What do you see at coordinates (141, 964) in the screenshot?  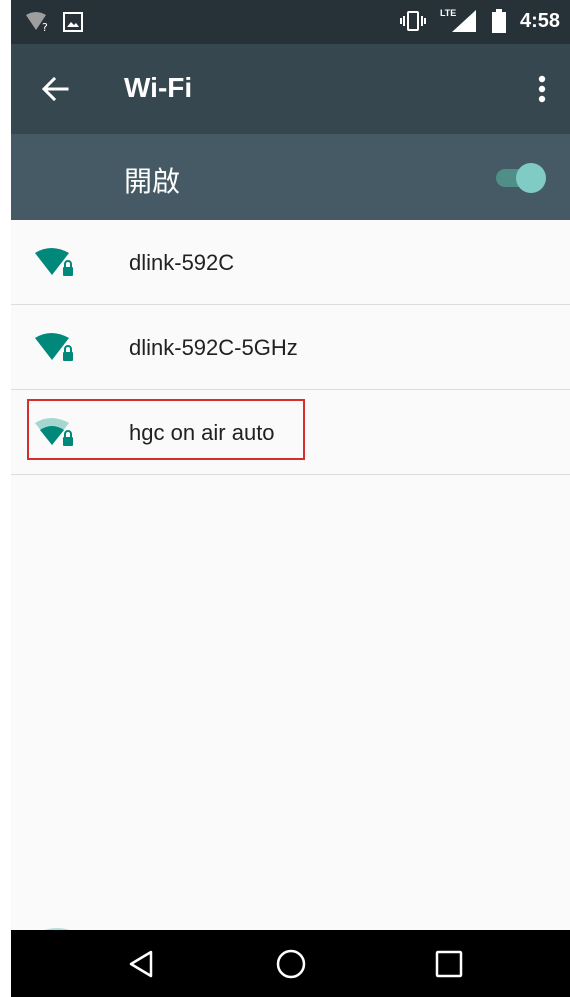 I see `back-triangle-icon` at bounding box center [141, 964].